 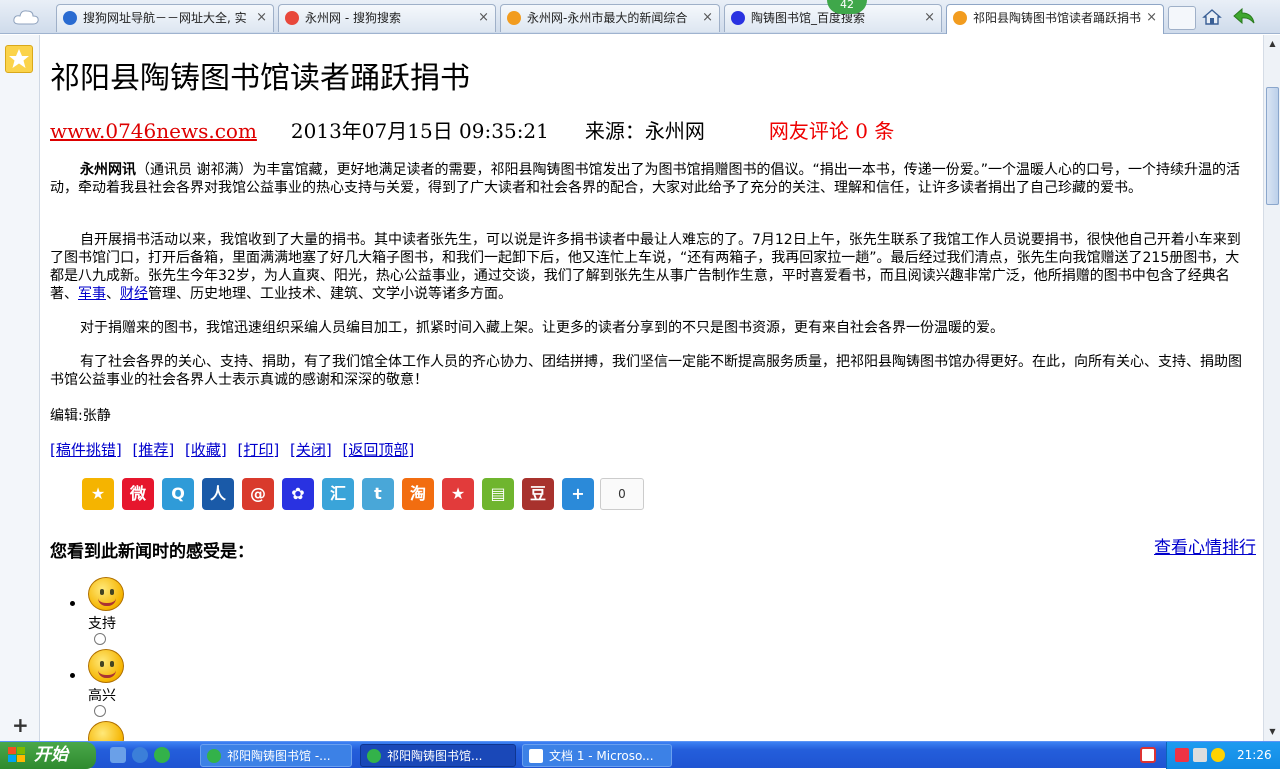 I want to click on add-icon: +, so click(x=20, y=725).